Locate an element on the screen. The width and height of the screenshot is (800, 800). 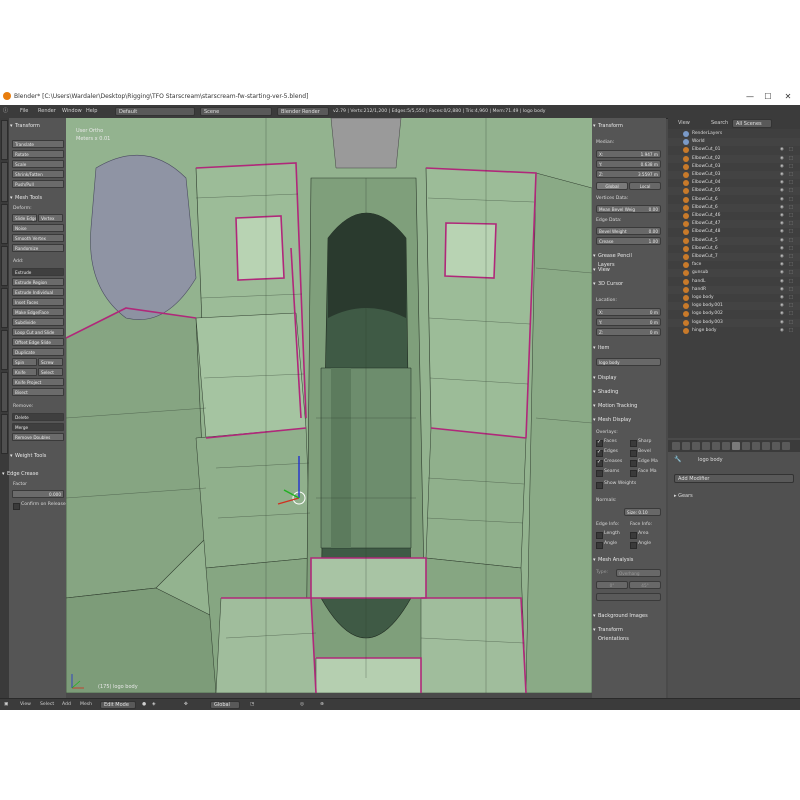
outliner-item: logo body.002 ◉ ⬚ is located at coordinates (734, 314).